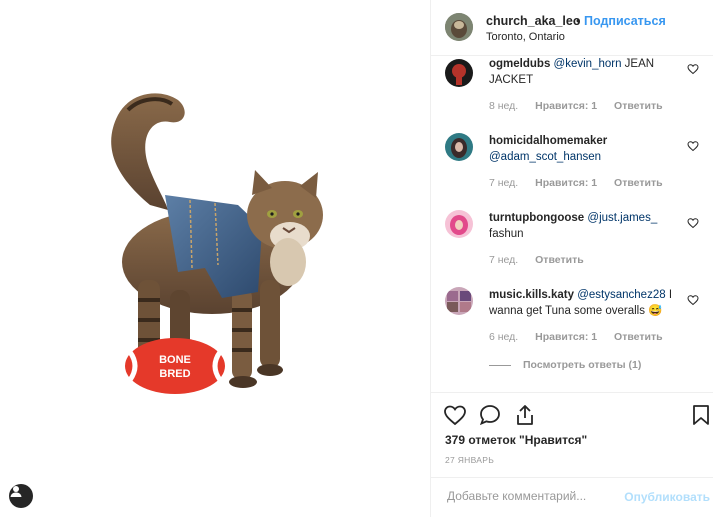 This screenshot has height=518, width=713. I want to click on post-likes-count: 379 отметок "Нравится", so click(516, 440).